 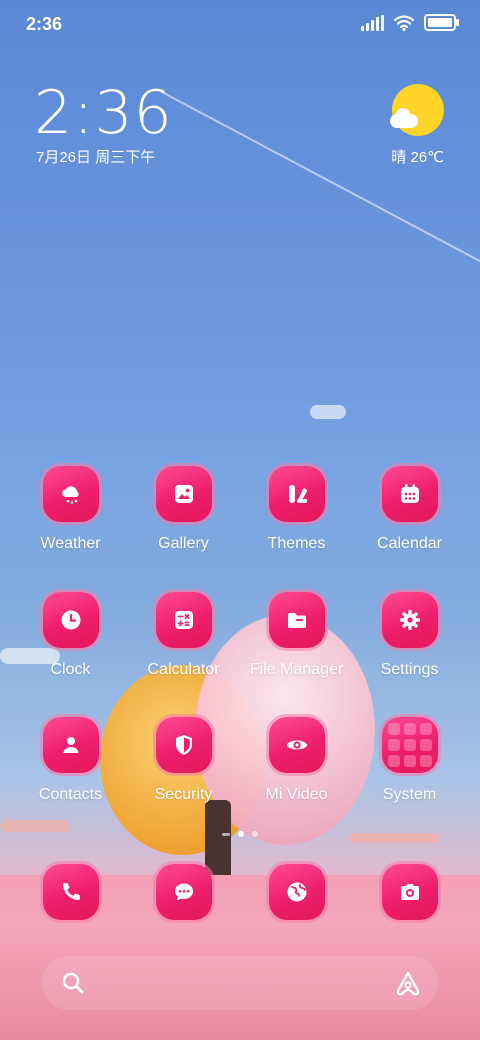 I want to click on app-label: Themes, so click(x=296, y=543).